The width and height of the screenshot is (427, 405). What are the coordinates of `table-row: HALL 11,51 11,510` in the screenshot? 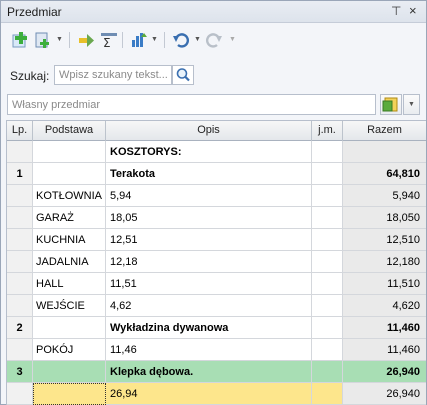 It's located at (216, 284).